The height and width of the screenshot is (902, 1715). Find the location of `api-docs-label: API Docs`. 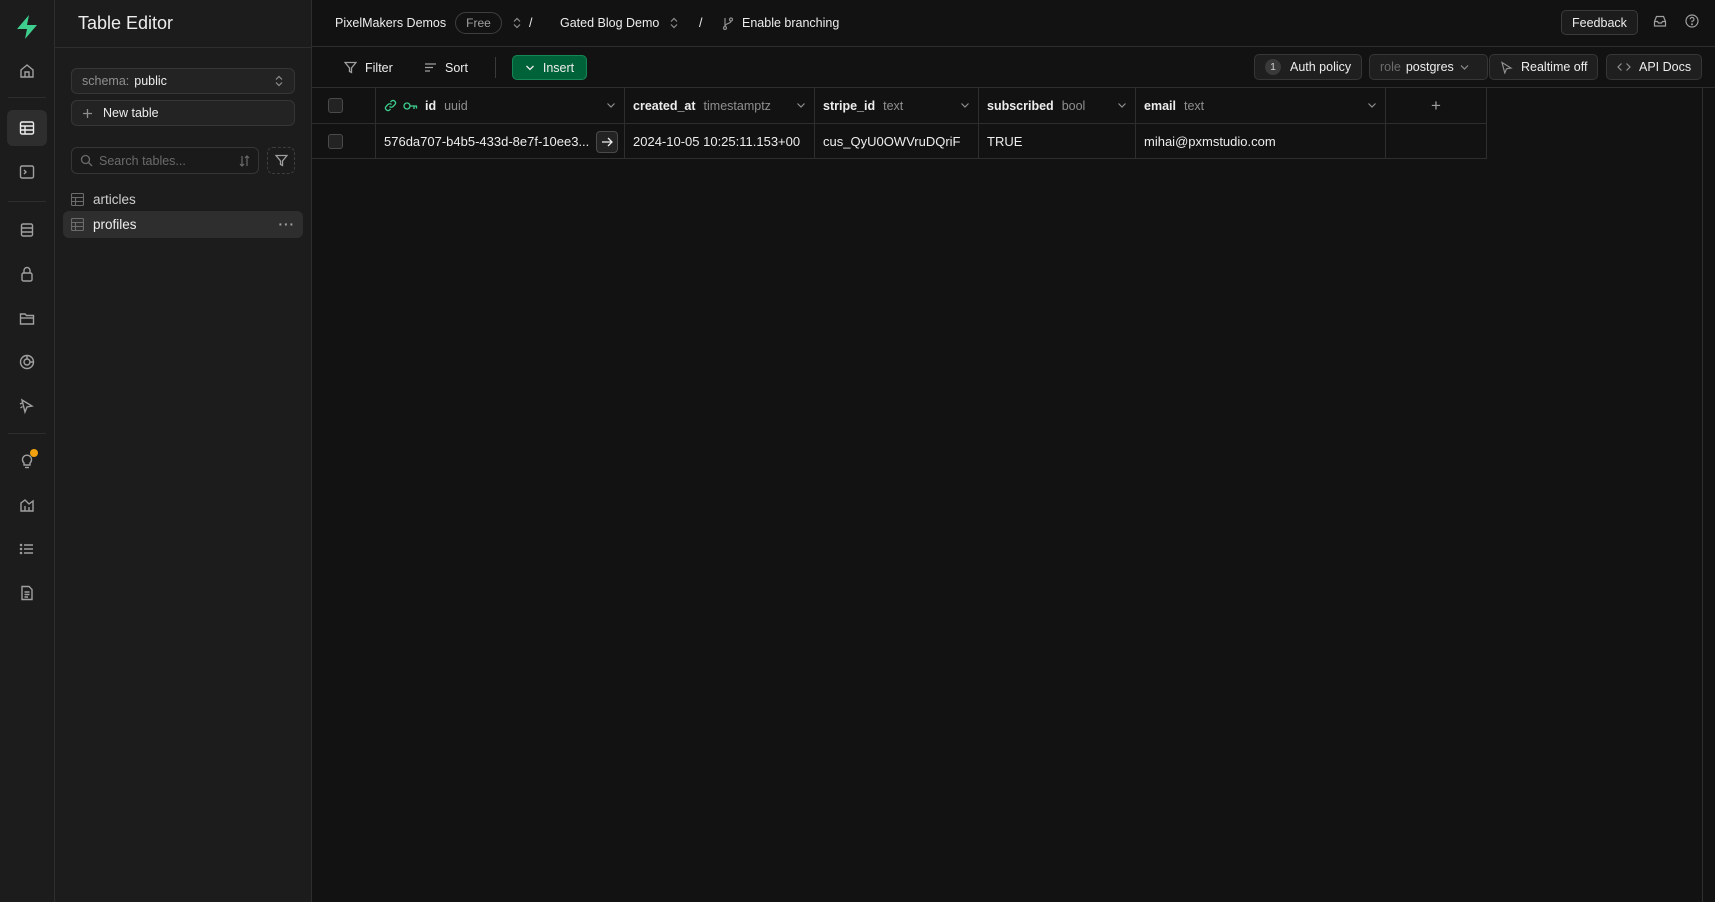

api-docs-label: API Docs is located at coordinates (1665, 67).